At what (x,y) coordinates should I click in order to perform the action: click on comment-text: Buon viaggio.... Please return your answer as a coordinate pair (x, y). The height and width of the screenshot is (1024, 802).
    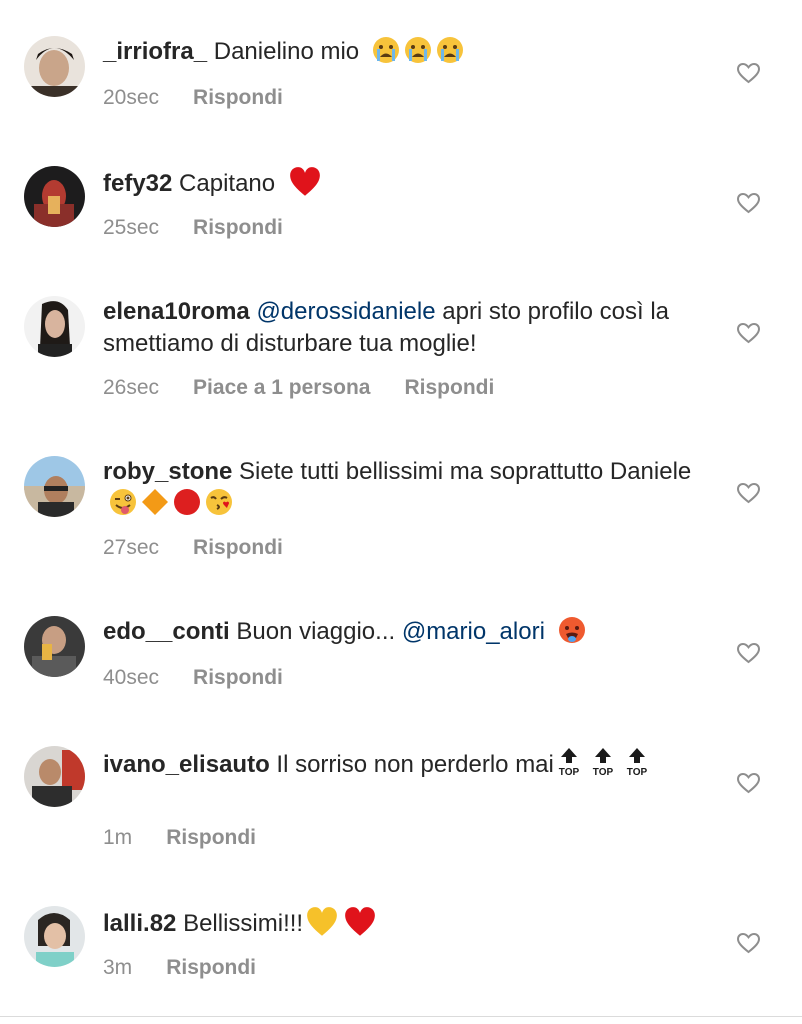
    Looking at the image, I should click on (319, 631).